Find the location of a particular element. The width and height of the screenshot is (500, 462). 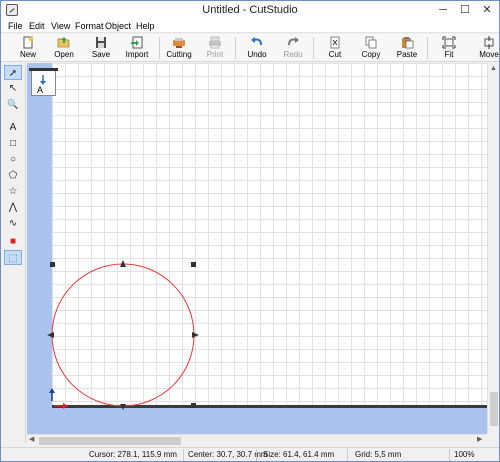

paste-icon is located at coordinates (408, 43).